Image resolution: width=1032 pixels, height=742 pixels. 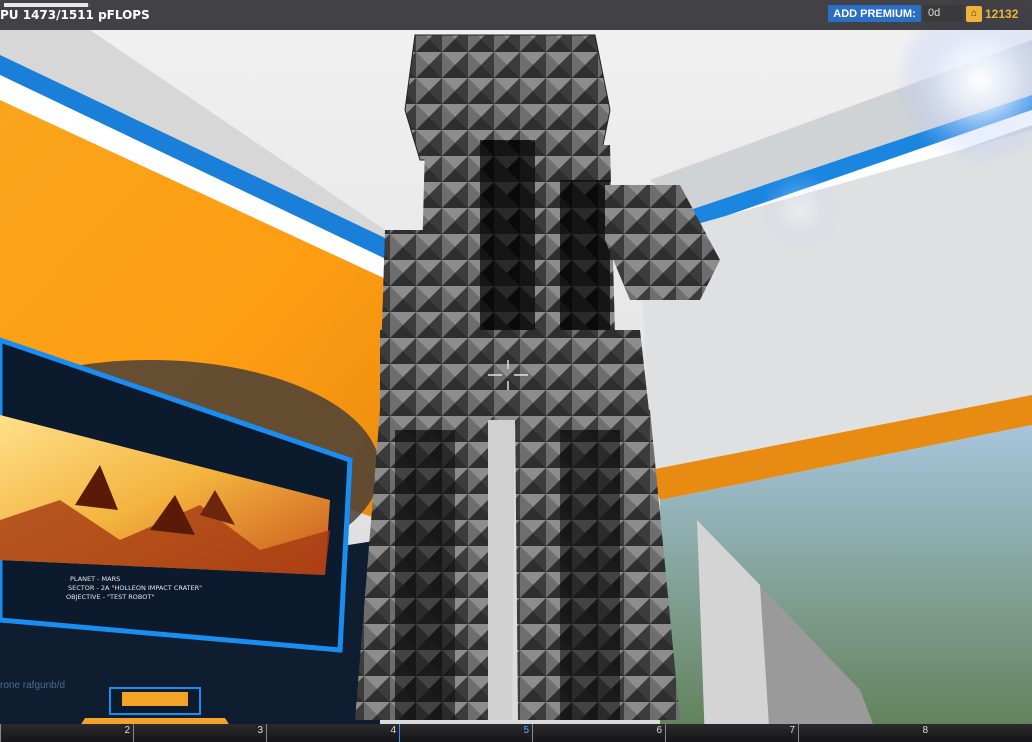 I want to click on premium-days-value: 0d, so click(x=943, y=13).